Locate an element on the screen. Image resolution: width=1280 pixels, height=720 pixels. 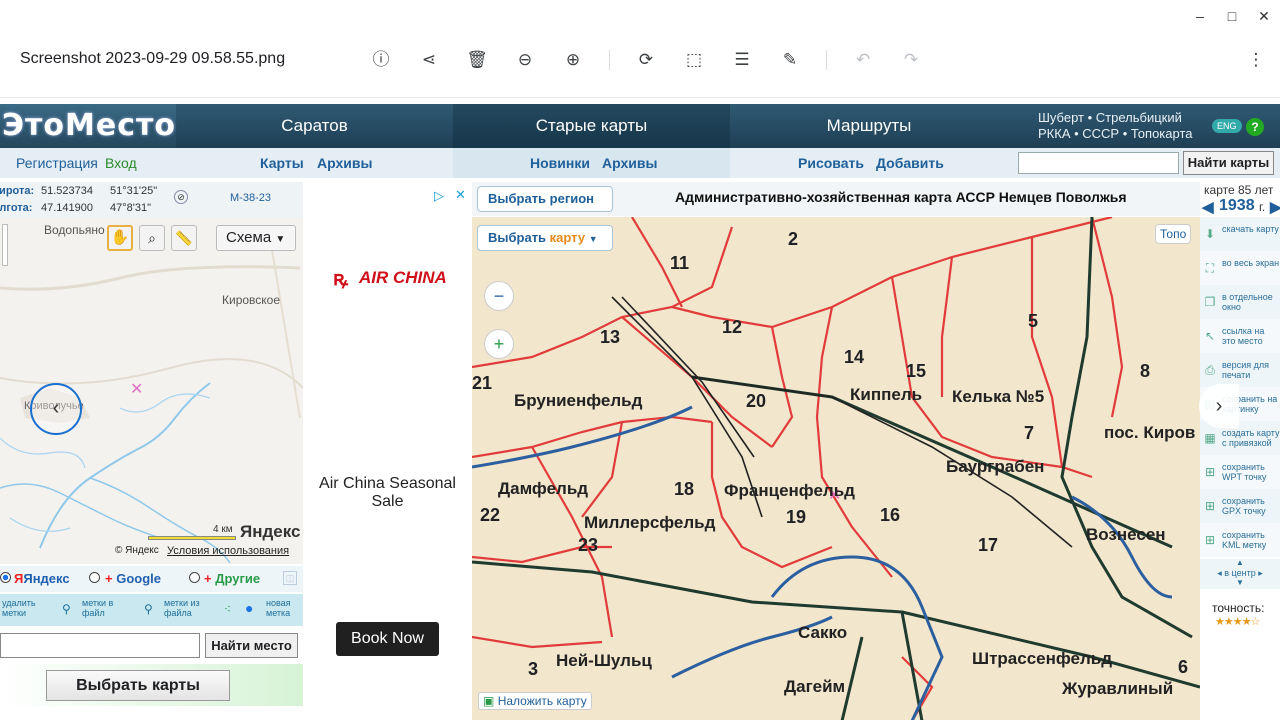
radio-yandex is located at coordinates (5, 577).